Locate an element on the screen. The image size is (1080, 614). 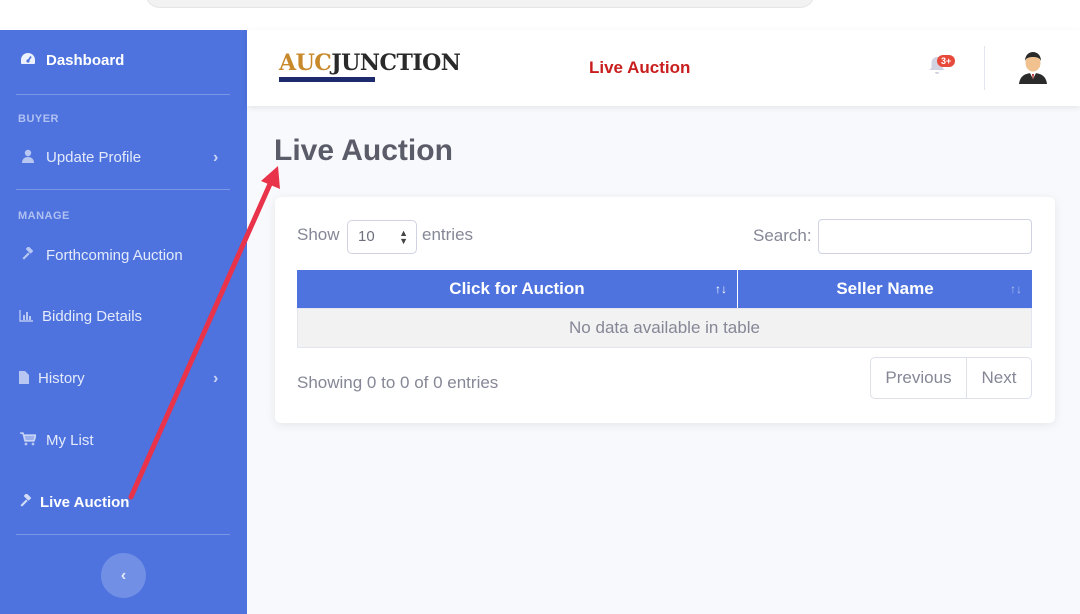
cart-icon is located at coordinates (28, 440).